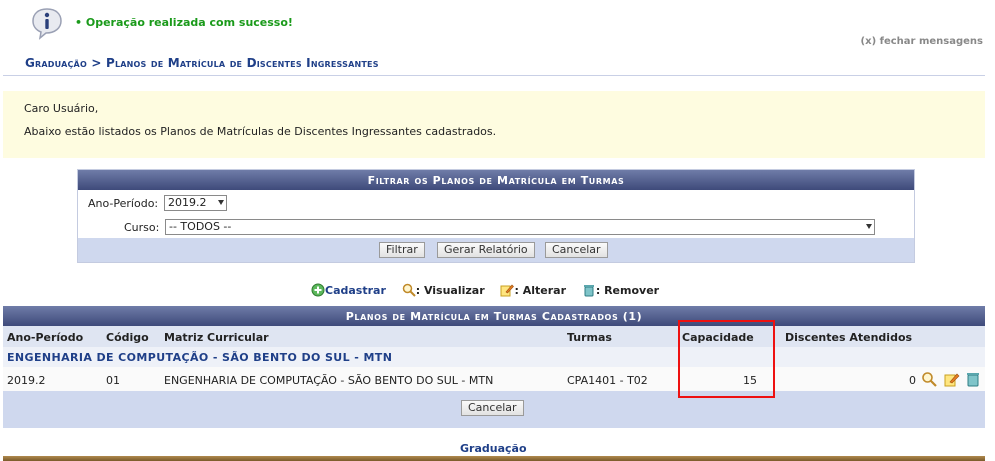 This screenshot has height=461, width=995. Describe the element at coordinates (355, 290) in the screenshot. I see `legend-cadastrar-label: Cadastrar` at that location.